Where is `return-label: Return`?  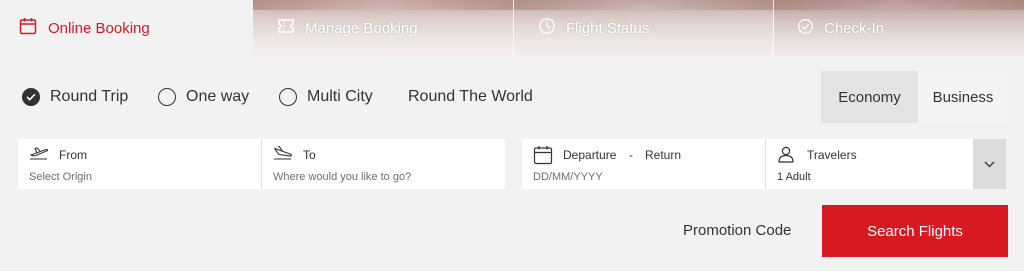 return-label: Return is located at coordinates (663, 155).